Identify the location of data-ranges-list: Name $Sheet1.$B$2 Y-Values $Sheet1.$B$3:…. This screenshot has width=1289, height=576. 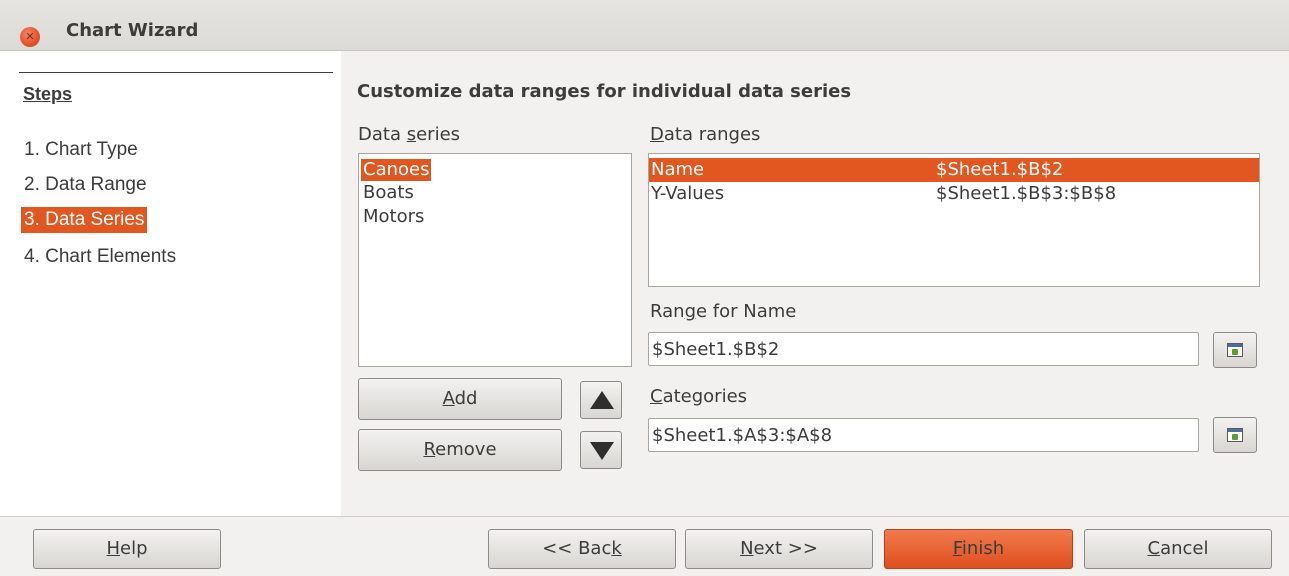
(954, 220).